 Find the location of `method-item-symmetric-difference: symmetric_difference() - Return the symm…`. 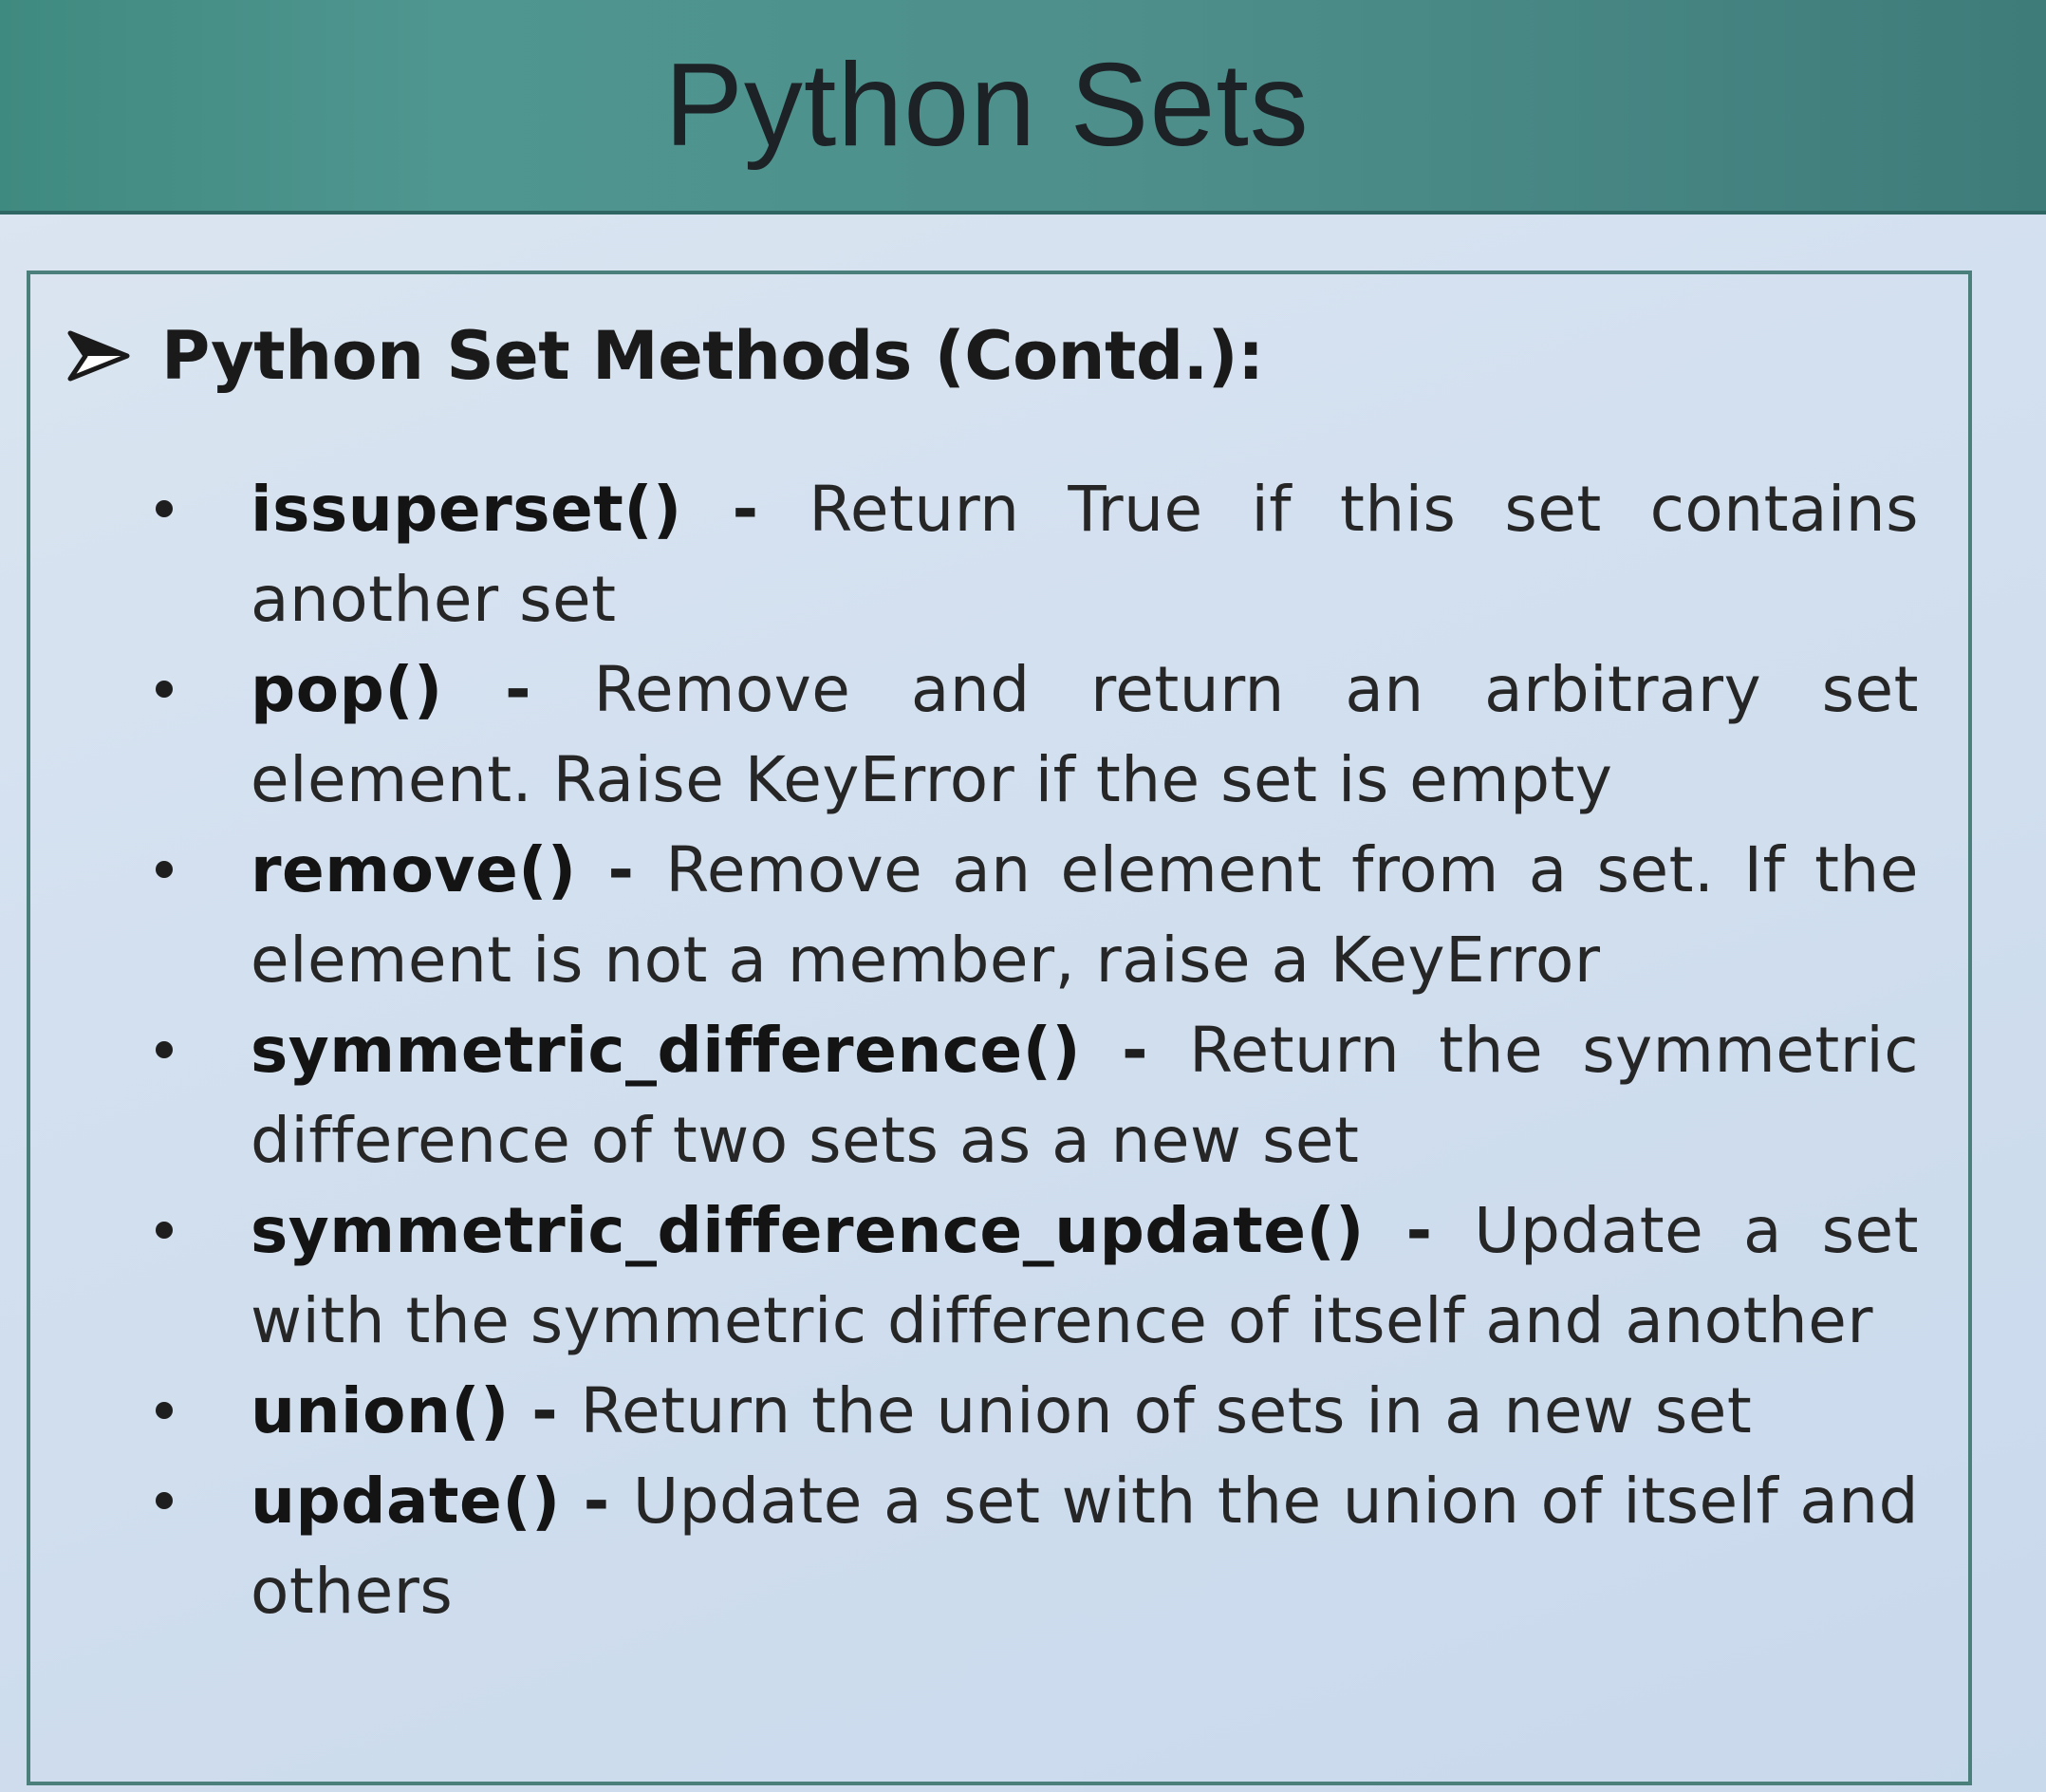

method-item-symmetric-difference: symmetric_difference() - Return the symm… is located at coordinates (999, 1095).